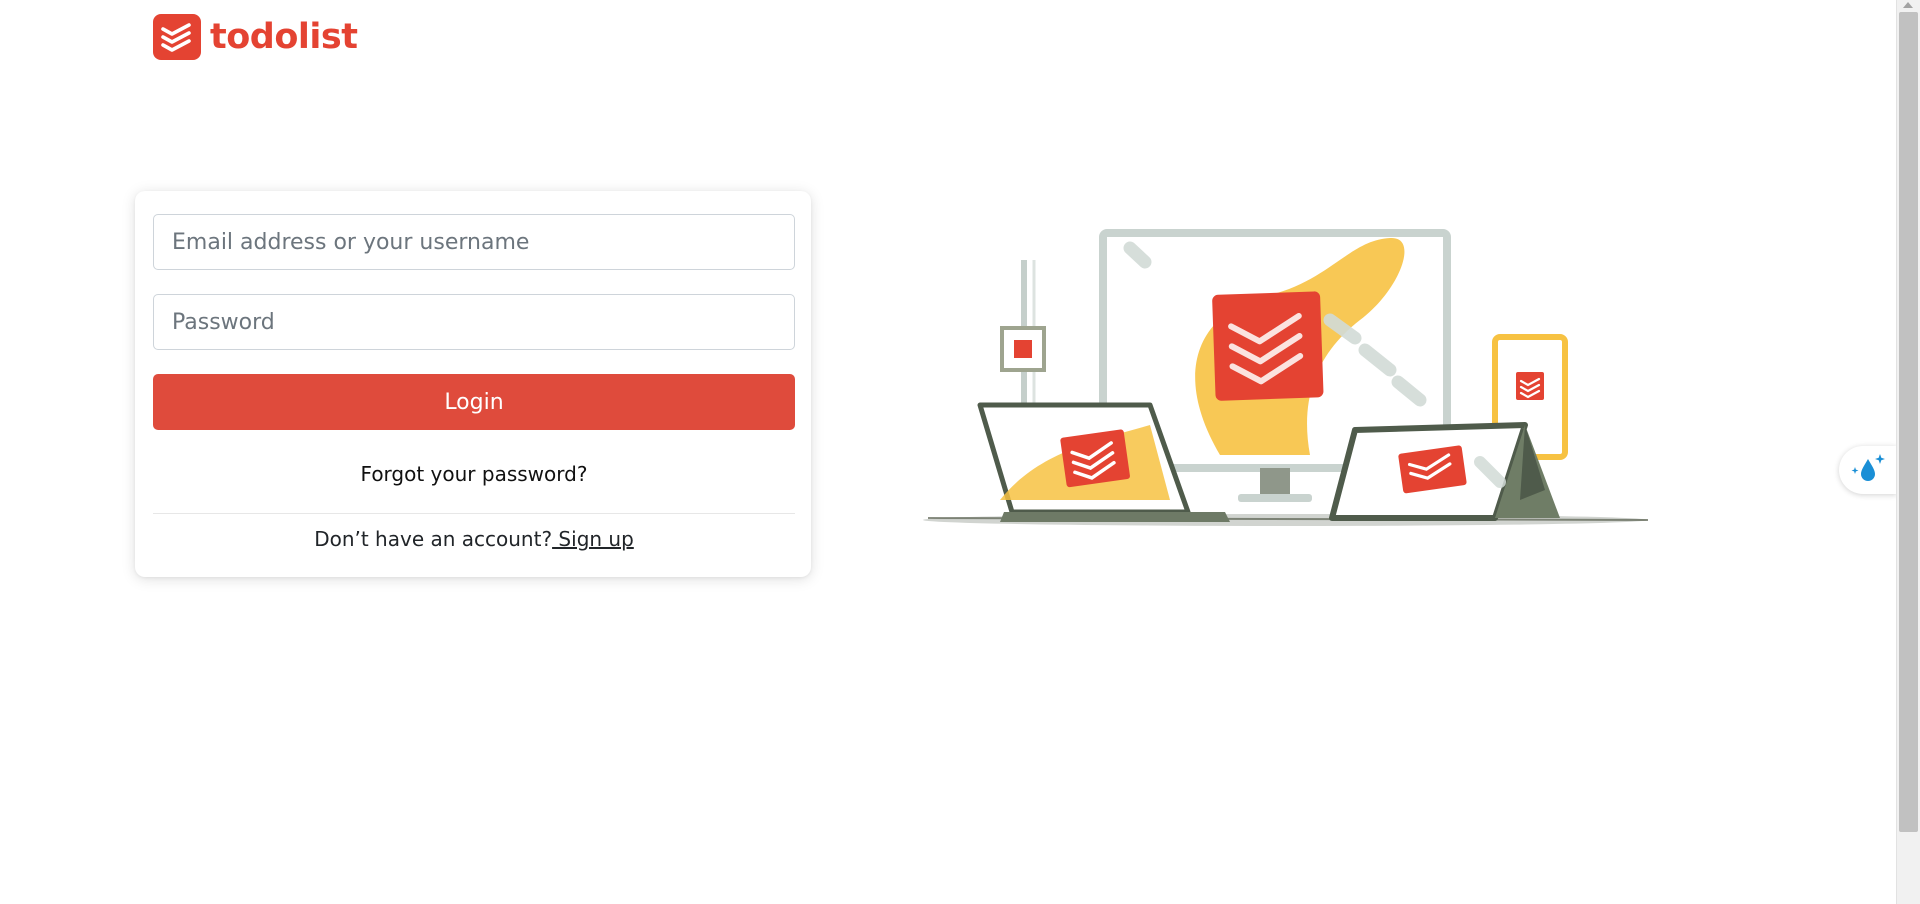 The width and height of the screenshot is (1920, 904). Describe the element at coordinates (284, 36) in the screenshot. I see `brand-name: todolist` at that location.